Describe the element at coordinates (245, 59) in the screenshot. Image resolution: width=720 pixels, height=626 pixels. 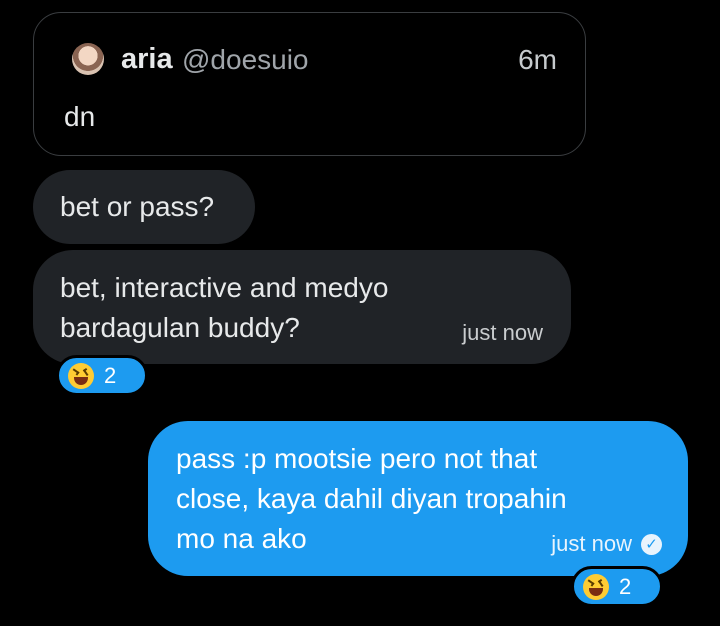
I see `author-handle: @doesuio` at that location.